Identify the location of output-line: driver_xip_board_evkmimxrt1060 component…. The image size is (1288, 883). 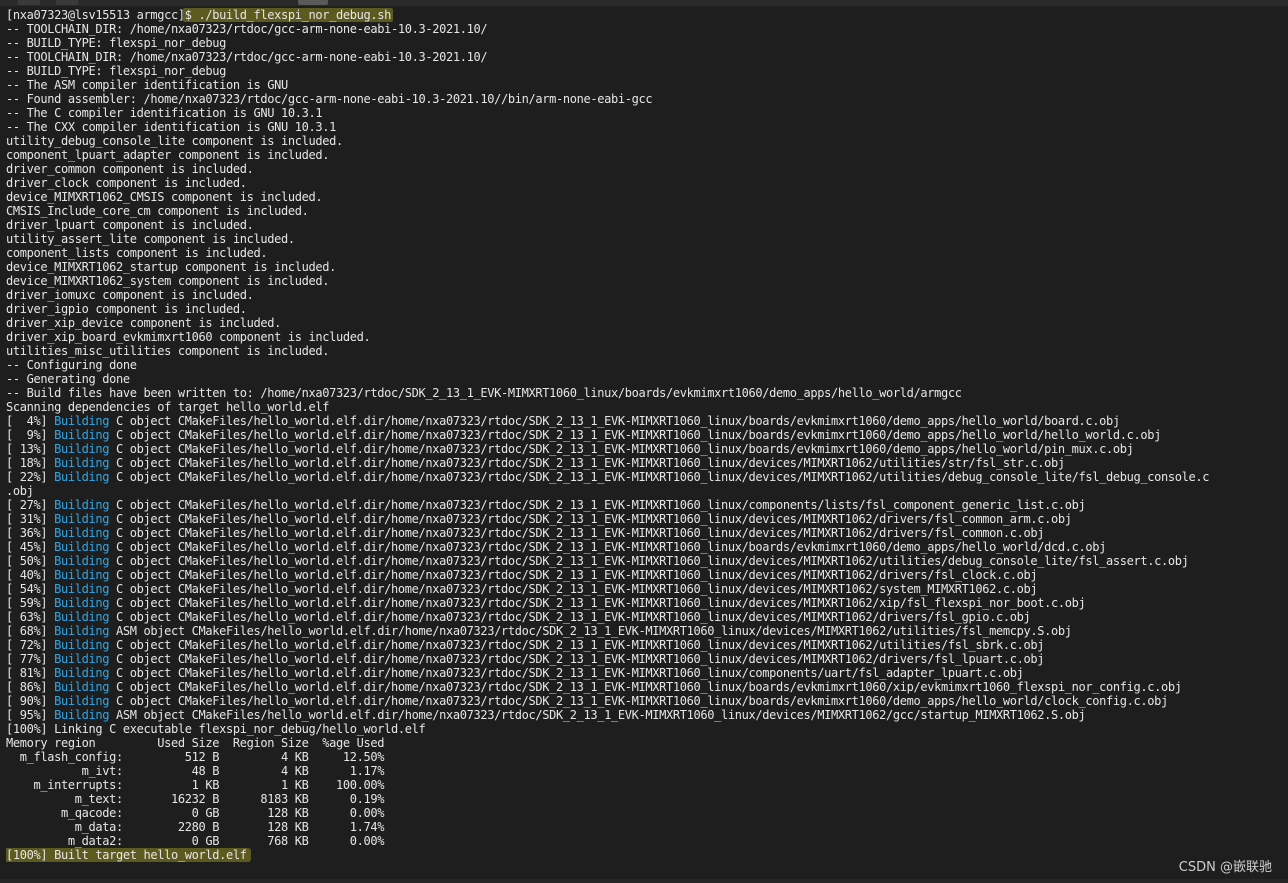
(188, 337).